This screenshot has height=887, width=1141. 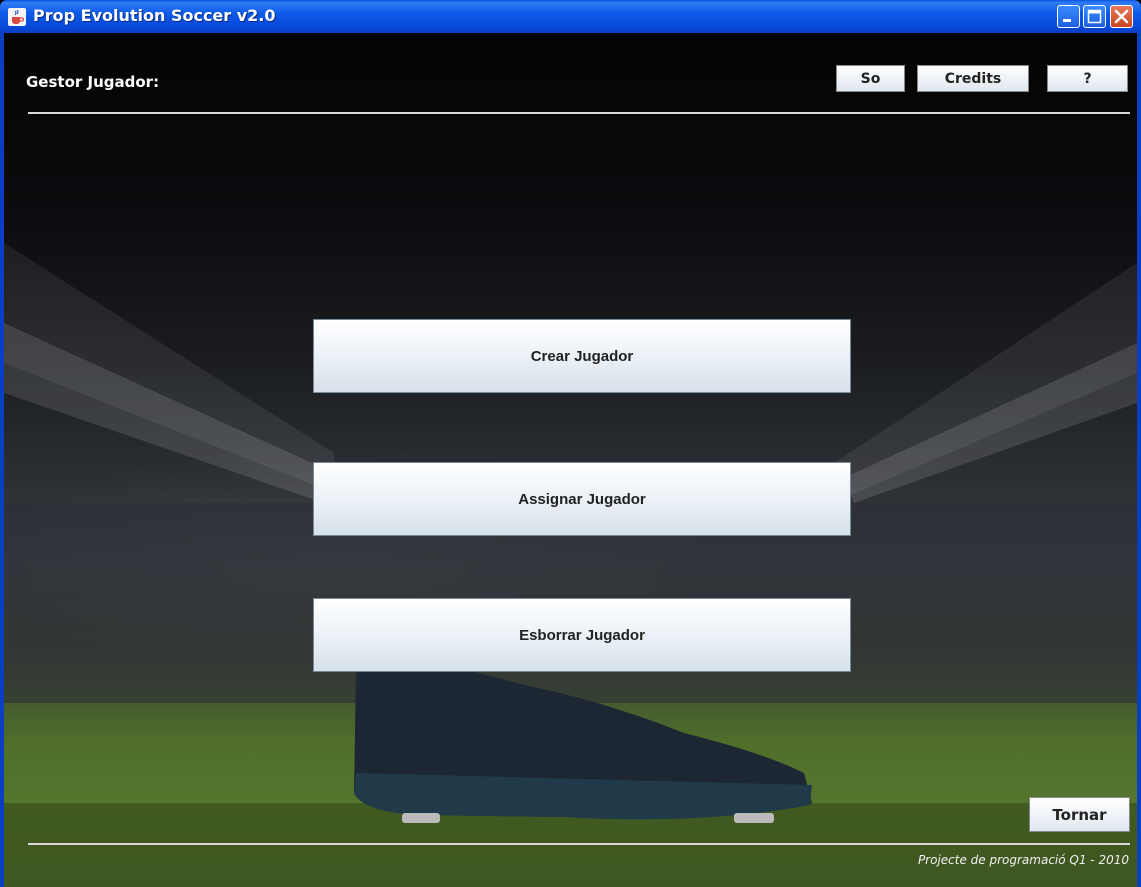 I want to click on sound-button: So, so click(x=870, y=78).